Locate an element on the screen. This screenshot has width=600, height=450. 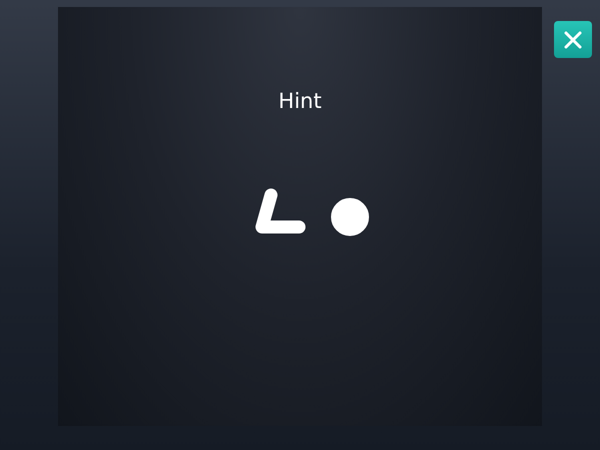
close-icon is located at coordinates (573, 39).